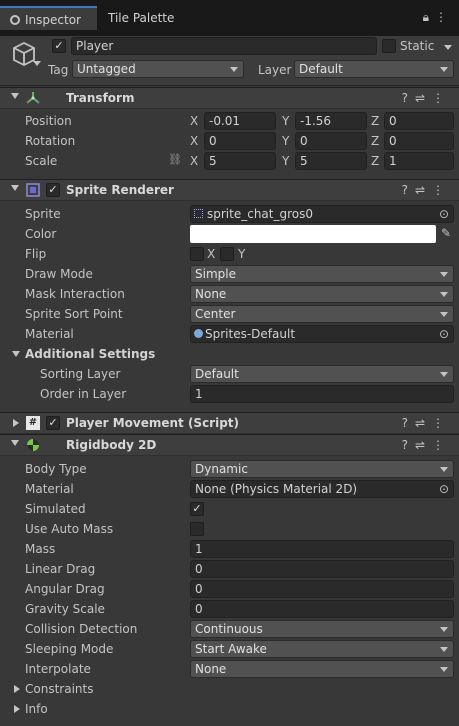 The height and width of the screenshot is (726, 459). Describe the element at coordinates (322, 214) in the screenshot. I see `sprite-object-field: sprite_chat_gros0 ⊙` at that location.